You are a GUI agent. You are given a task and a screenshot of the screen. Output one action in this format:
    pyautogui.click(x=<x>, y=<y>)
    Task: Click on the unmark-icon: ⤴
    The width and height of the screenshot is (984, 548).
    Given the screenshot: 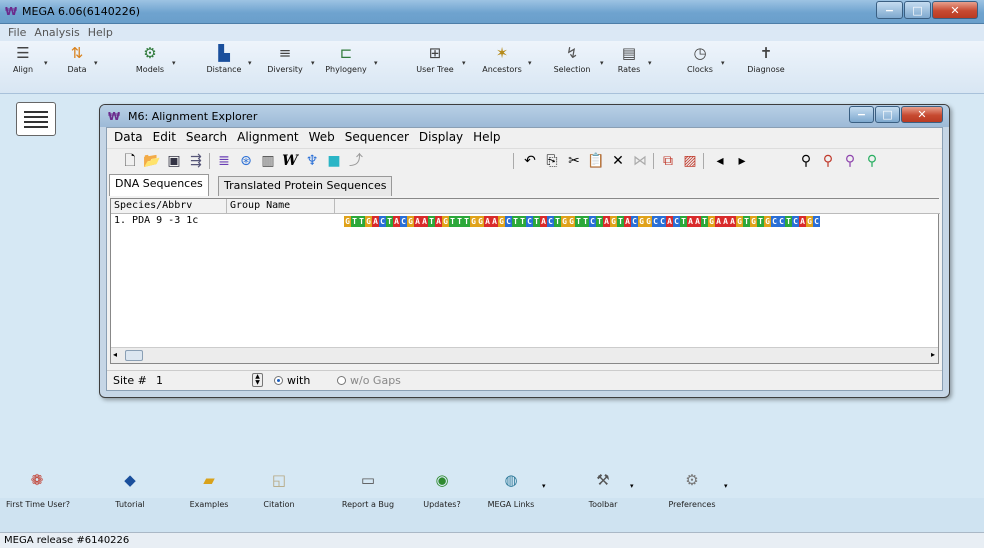 What is the action you would take?
    pyautogui.click(x=356, y=161)
    